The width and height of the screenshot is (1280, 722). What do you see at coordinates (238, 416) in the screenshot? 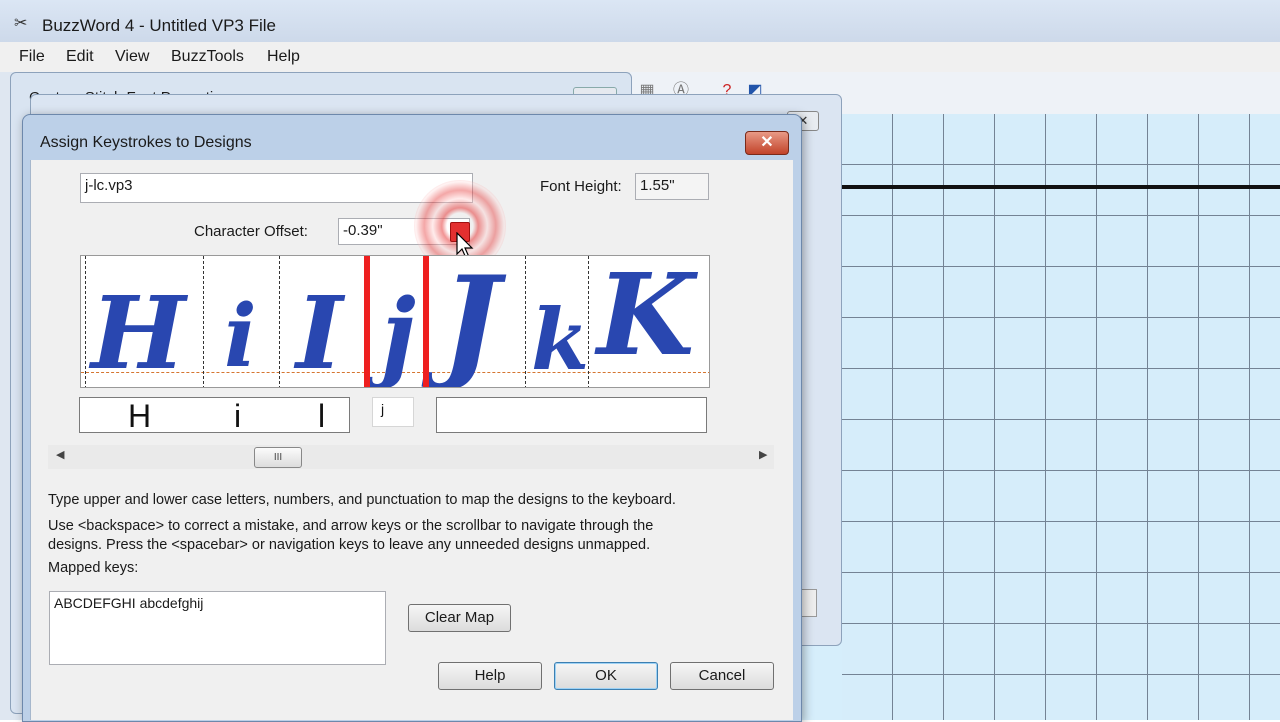
I see `mapped-key-char: i` at bounding box center [238, 416].